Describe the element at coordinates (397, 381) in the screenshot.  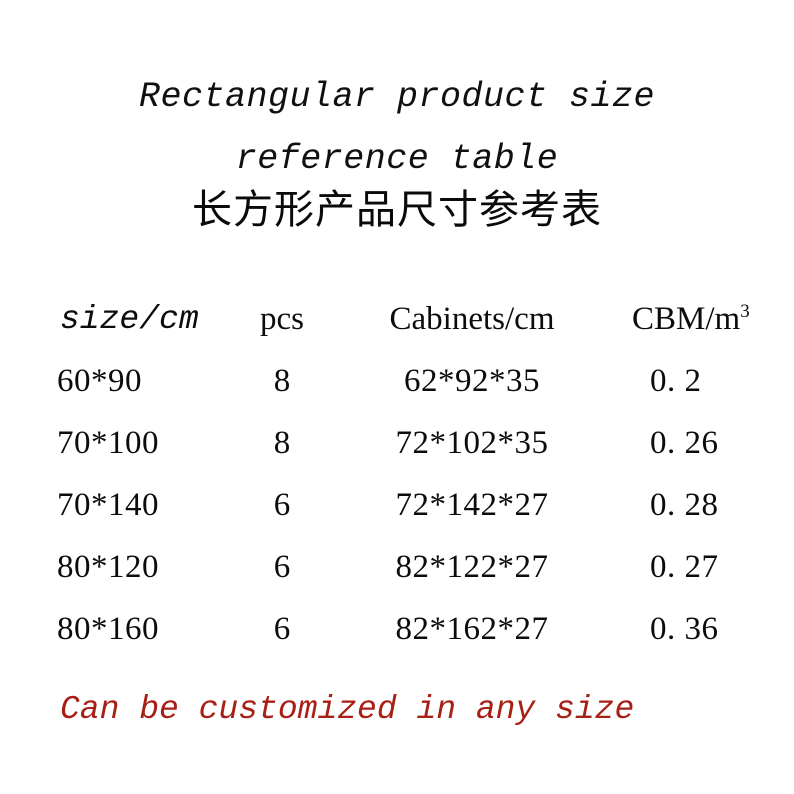
I see `table-row: 60*90 8 62*92*35 0. 2` at that location.